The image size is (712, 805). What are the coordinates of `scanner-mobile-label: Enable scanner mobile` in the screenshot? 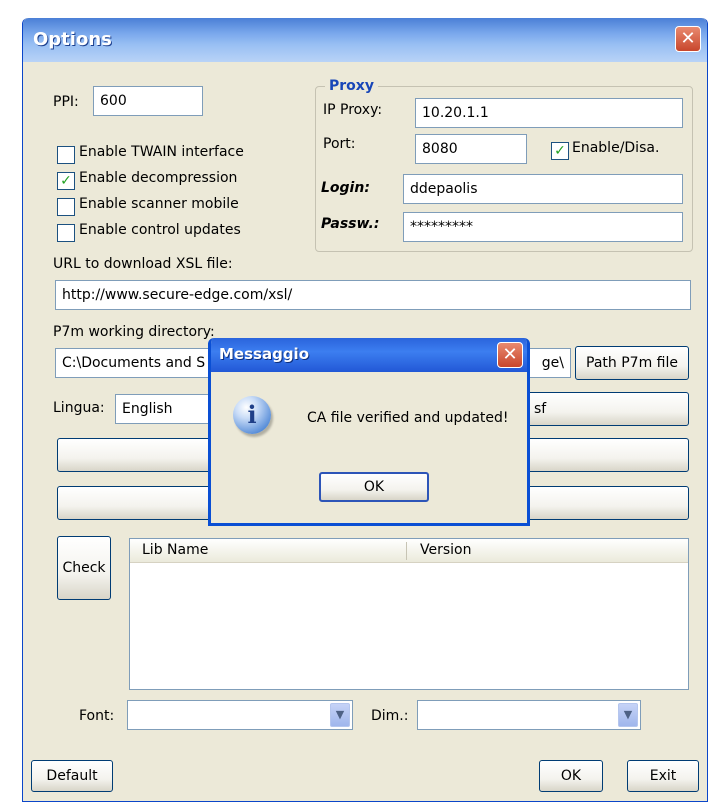 It's located at (159, 204).